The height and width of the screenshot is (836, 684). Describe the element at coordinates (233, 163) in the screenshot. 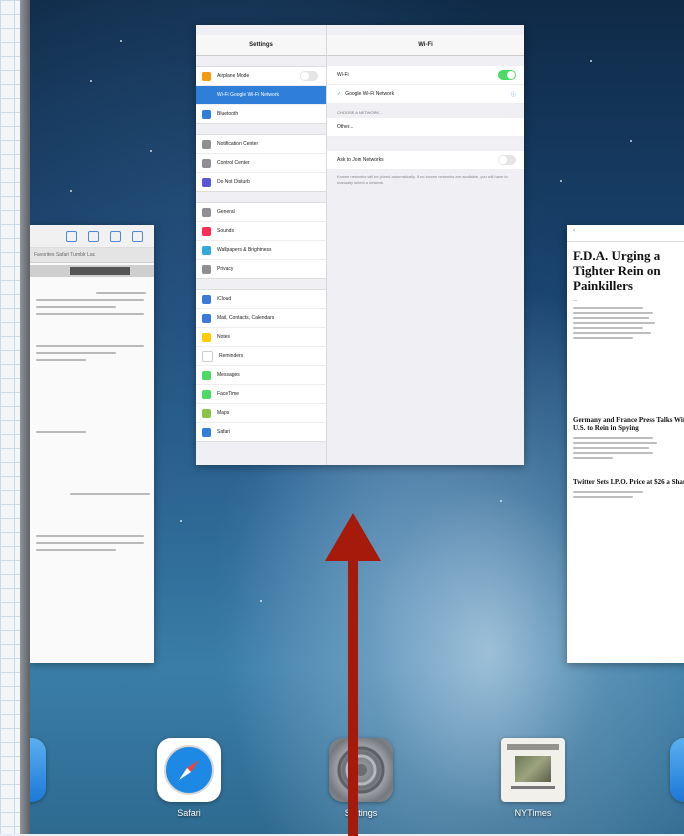

I see `settings-row-label: Control Center` at that location.